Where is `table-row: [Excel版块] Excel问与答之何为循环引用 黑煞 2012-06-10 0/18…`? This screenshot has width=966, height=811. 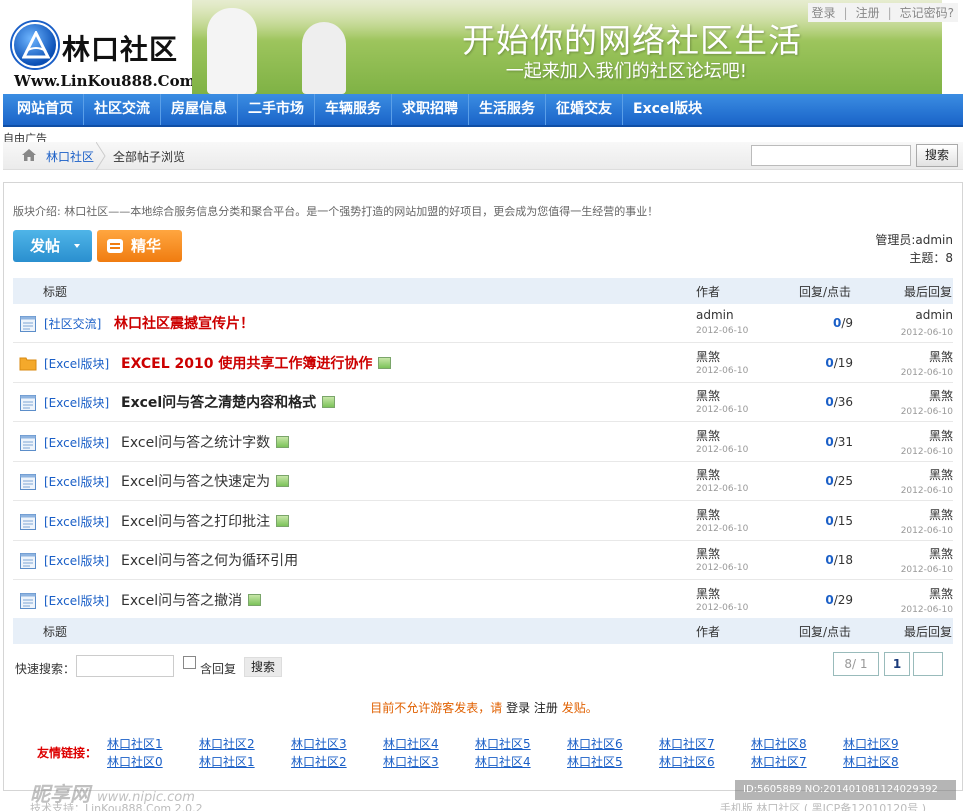
table-row: [Excel版块] Excel问与答之何为循环引用 黑煞 2012-06-10 0/18… is located at coordinates (483, 560).